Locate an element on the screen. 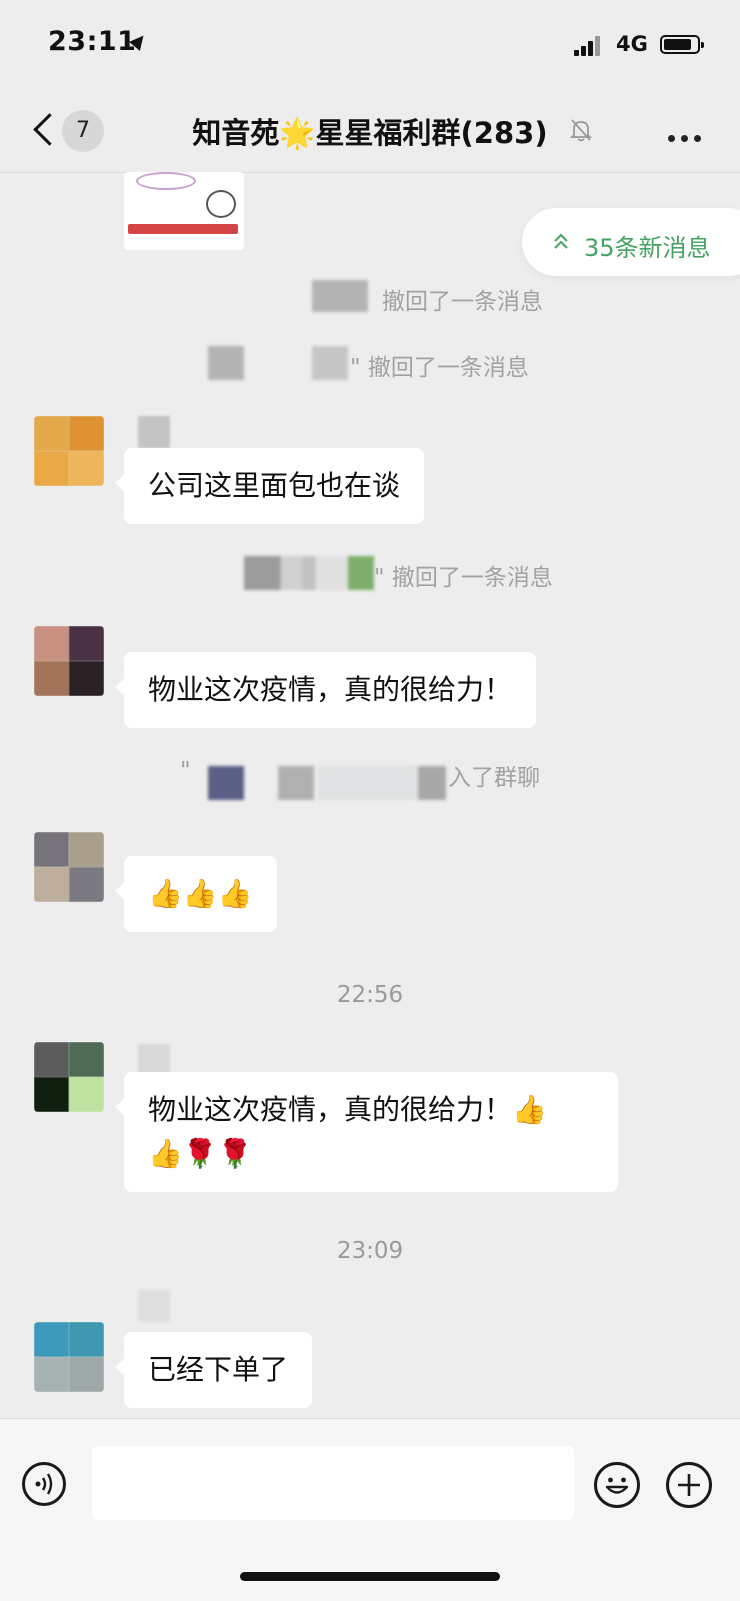 The width and height of the screenshot is (740, 1601). timestamp: 23:09 is located at coordinates (370, 1251).